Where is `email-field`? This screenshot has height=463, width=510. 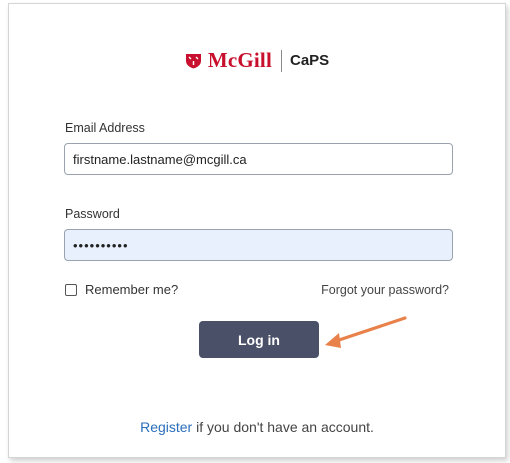
email-field is located at coordinates (258, 159).